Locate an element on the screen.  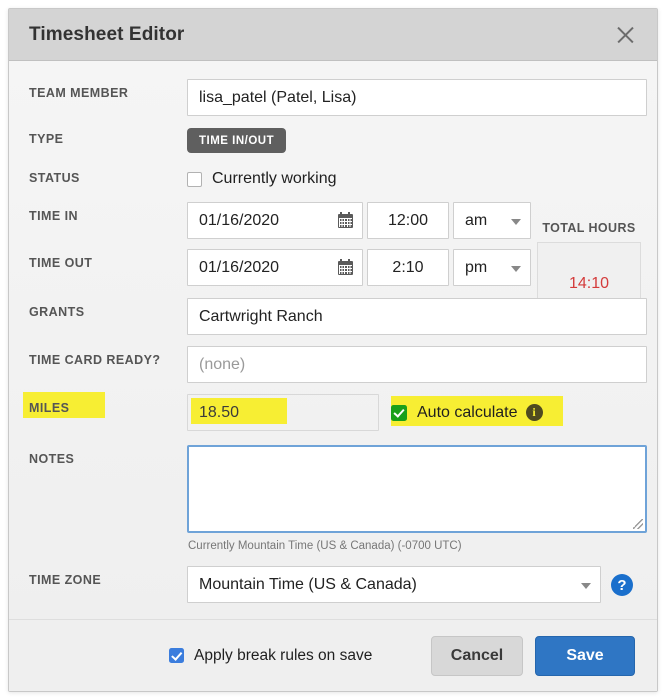
grants-input: Cartwright Ranch is located at coordinates (417, 316).